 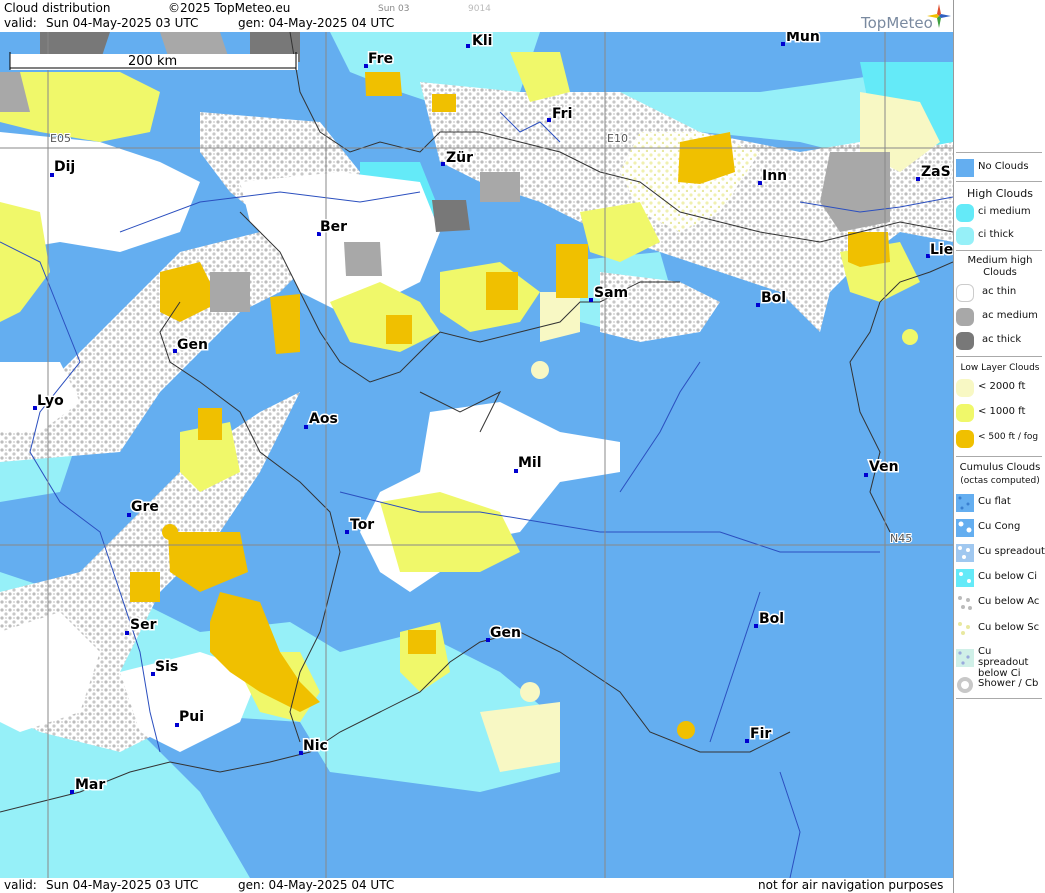 I want to click on legend-cumulus-subtitle: (octas computed), so click(x=1000, y=481).